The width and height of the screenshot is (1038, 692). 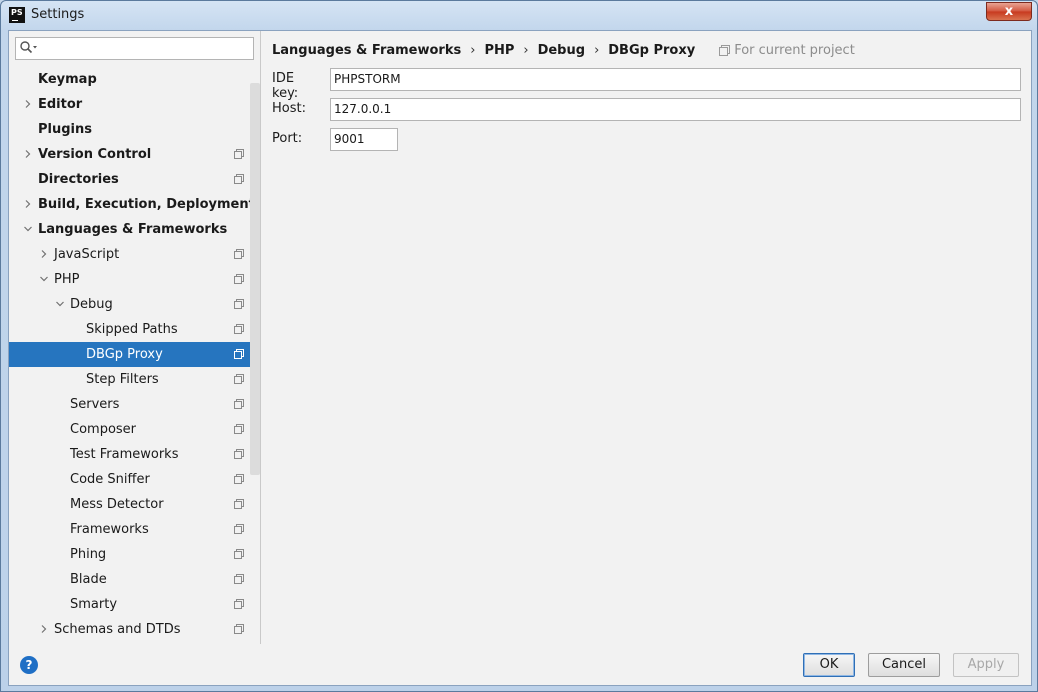 I want to click on sidebar-item-label: Code Sniffer, so click(x=110, y=479).